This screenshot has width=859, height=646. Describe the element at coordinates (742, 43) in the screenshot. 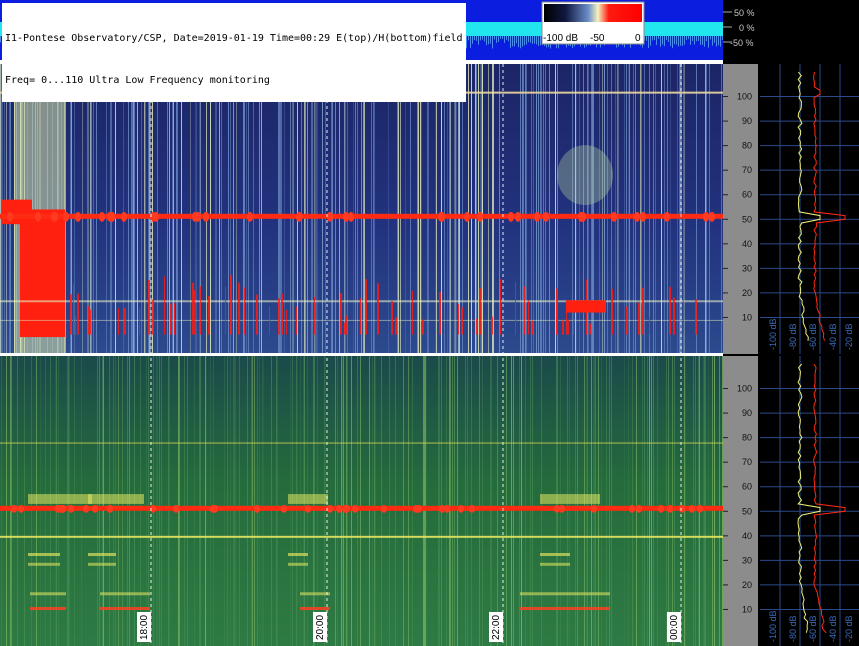

I see `strip-tick-minus50: -50 %` at that location.